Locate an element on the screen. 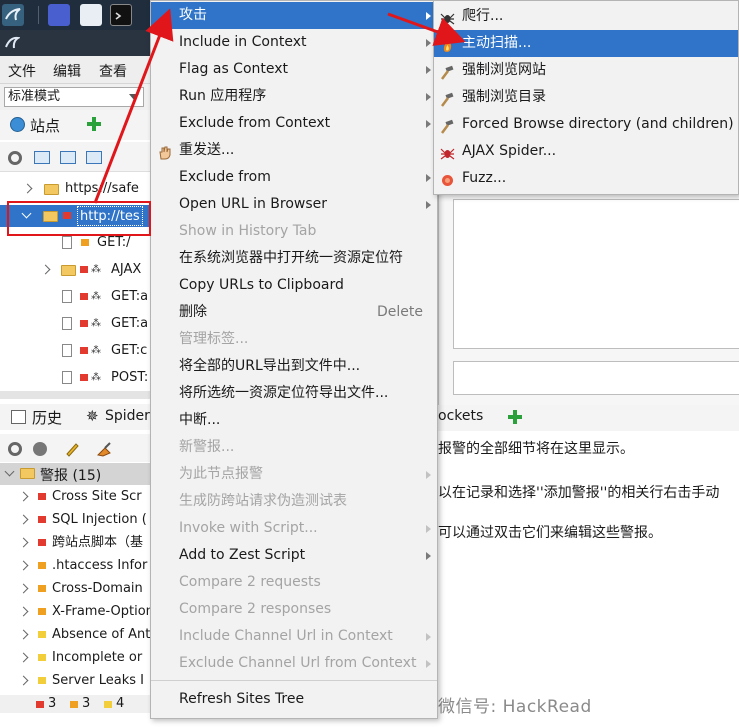 This screenshot has width=739, height=727. file-manager-icon is located at coordinates (91, 15).